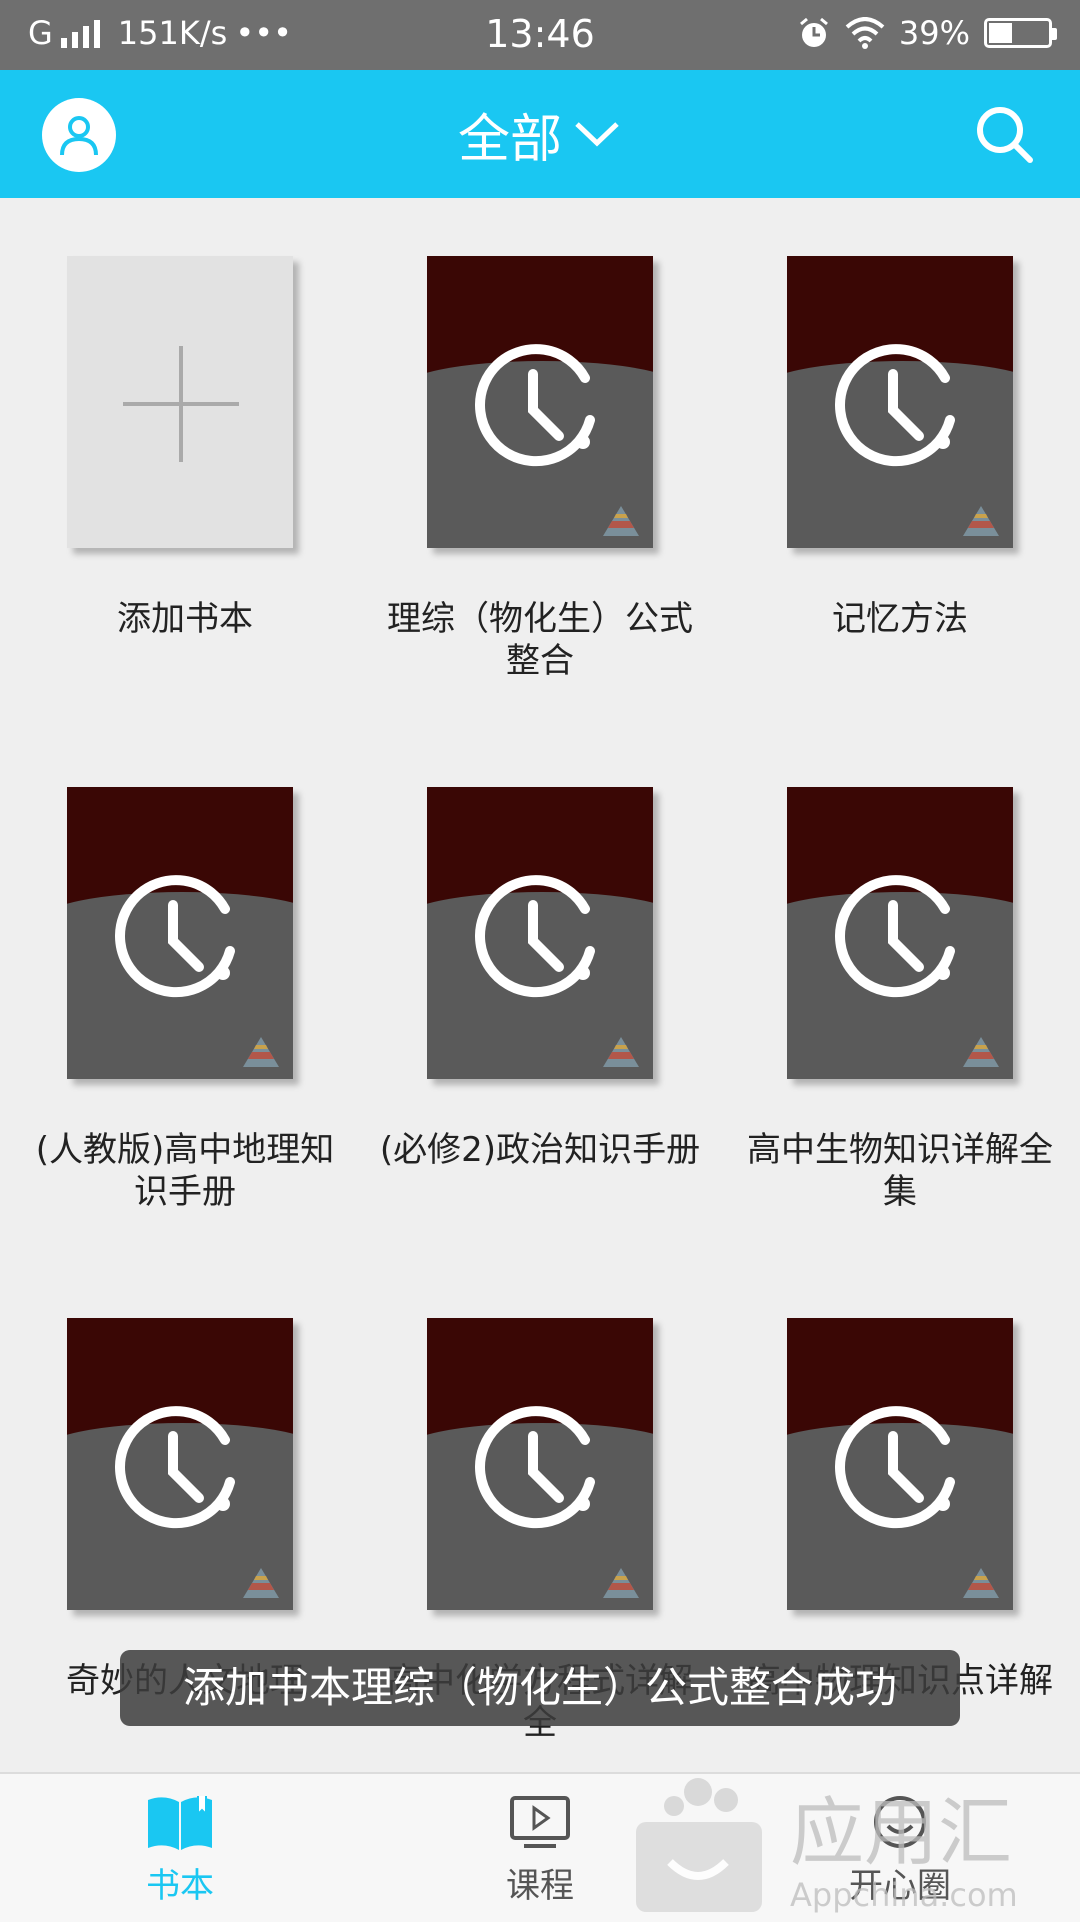 Image resolution: width=1080 pixels, height=1922 pixels. What do you see at coordinates (934, 33) in the screenshot?
I see `battery-percent: 39%` at bounding box center [934, 33].